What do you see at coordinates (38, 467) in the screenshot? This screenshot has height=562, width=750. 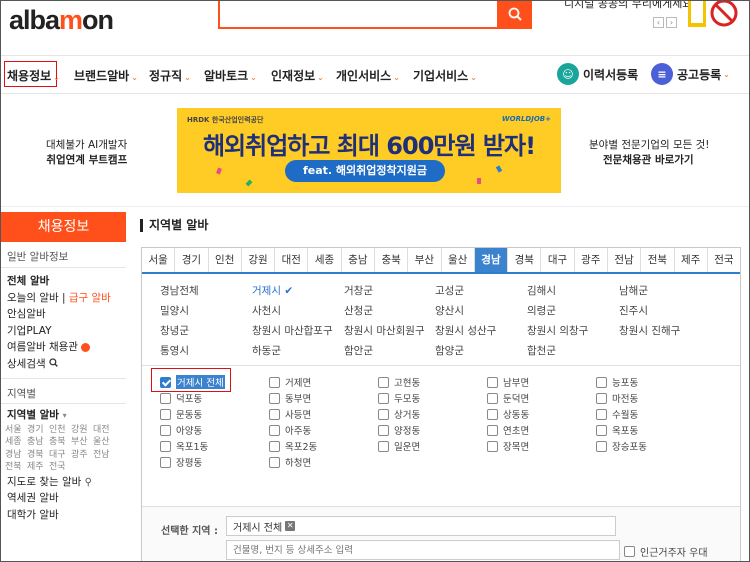 I see `region-link: 제주` at bounding box center [38, 467].